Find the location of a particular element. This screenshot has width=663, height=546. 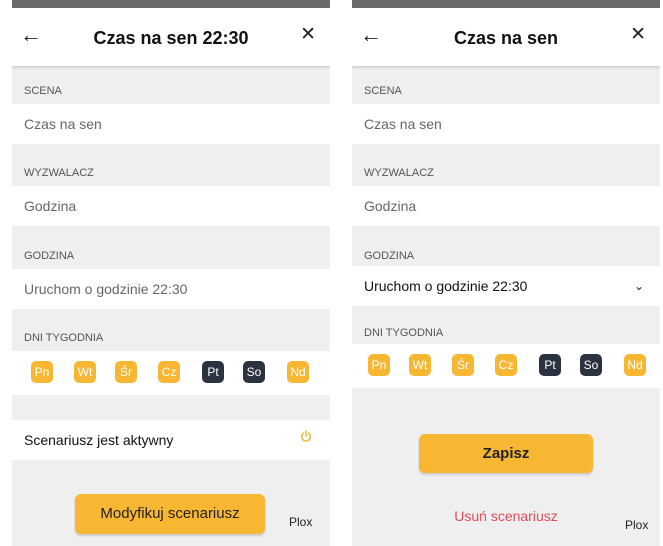

page-title: Czas na sen is located at coordinates (506, 38).